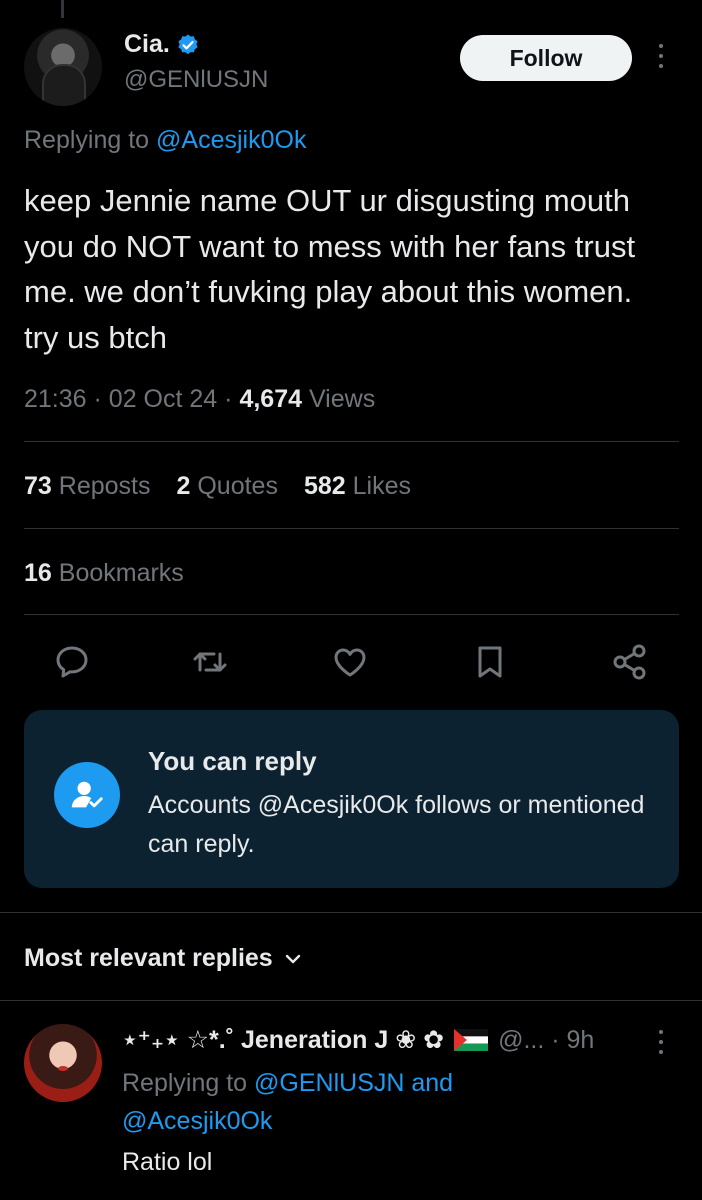 The image size is (702, 1200). I want to click on replies-sort-dropdown: Most relevant replies, so click(163, 958).